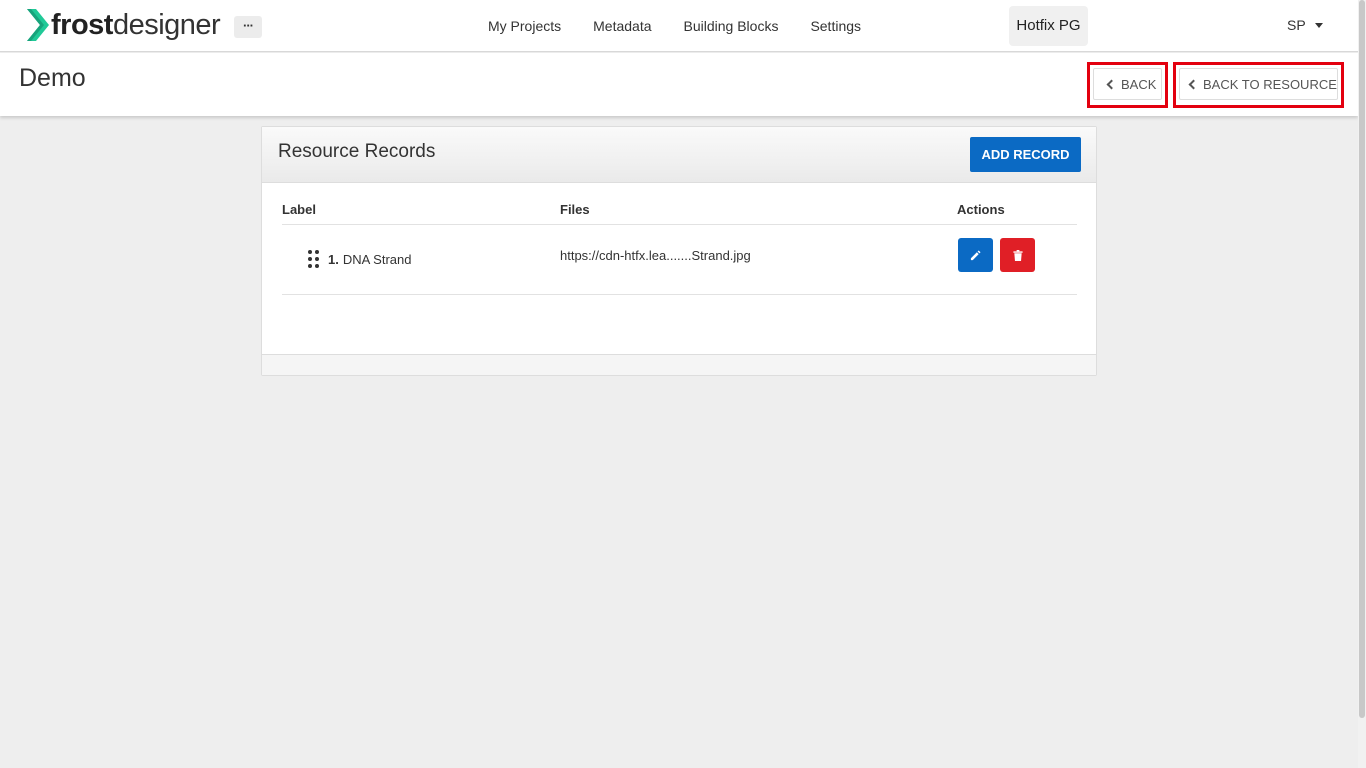 This screenshot has height=768, width=1366. Describe the element at coordinates (166, 24) in the screenshot. I see `logo-designer-text: designer` at that location.